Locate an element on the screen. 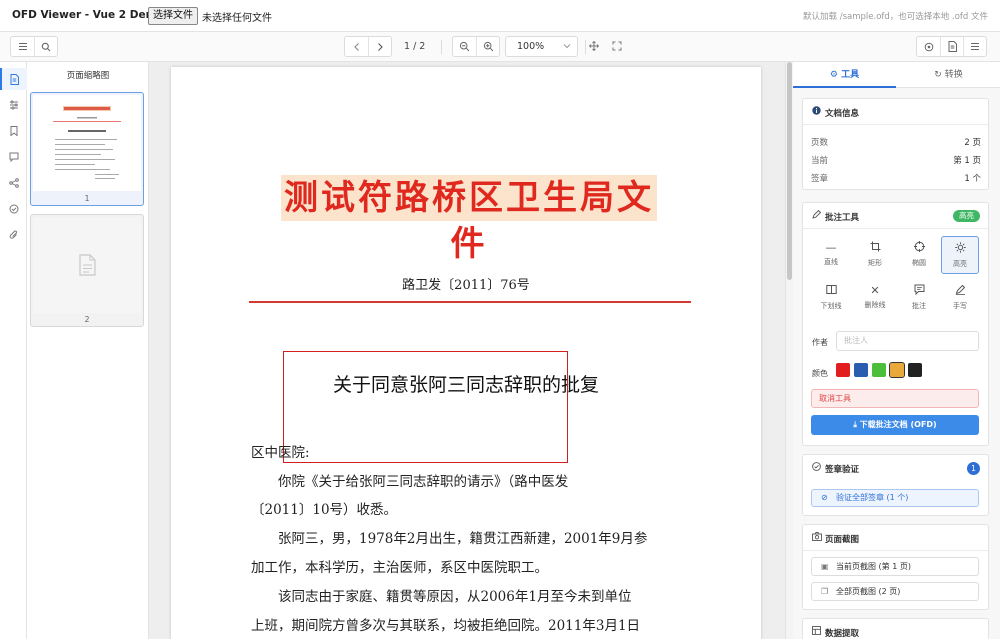 This screenshot has height=639, width=1000. tool-comment: 批注 is located at coordinates (919, 298).